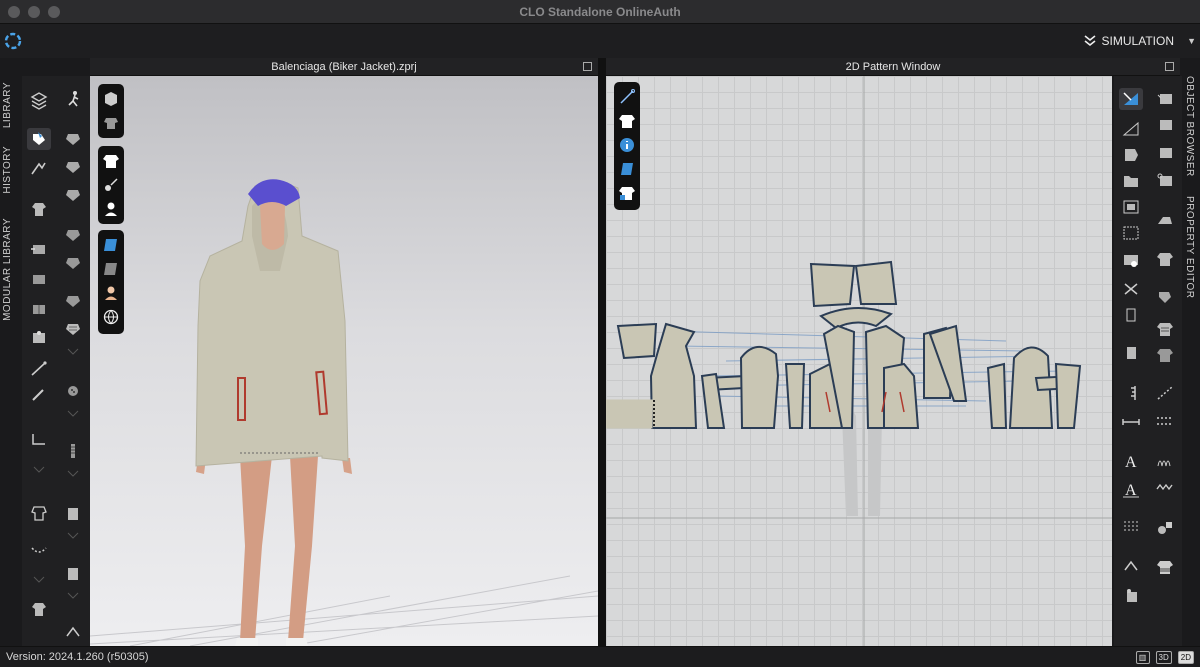 This screenshot has height=667, width=1200. Describe the element at coordinates (1131, 155) in the screenshot. I see `edit-curvature-icon` at that location.